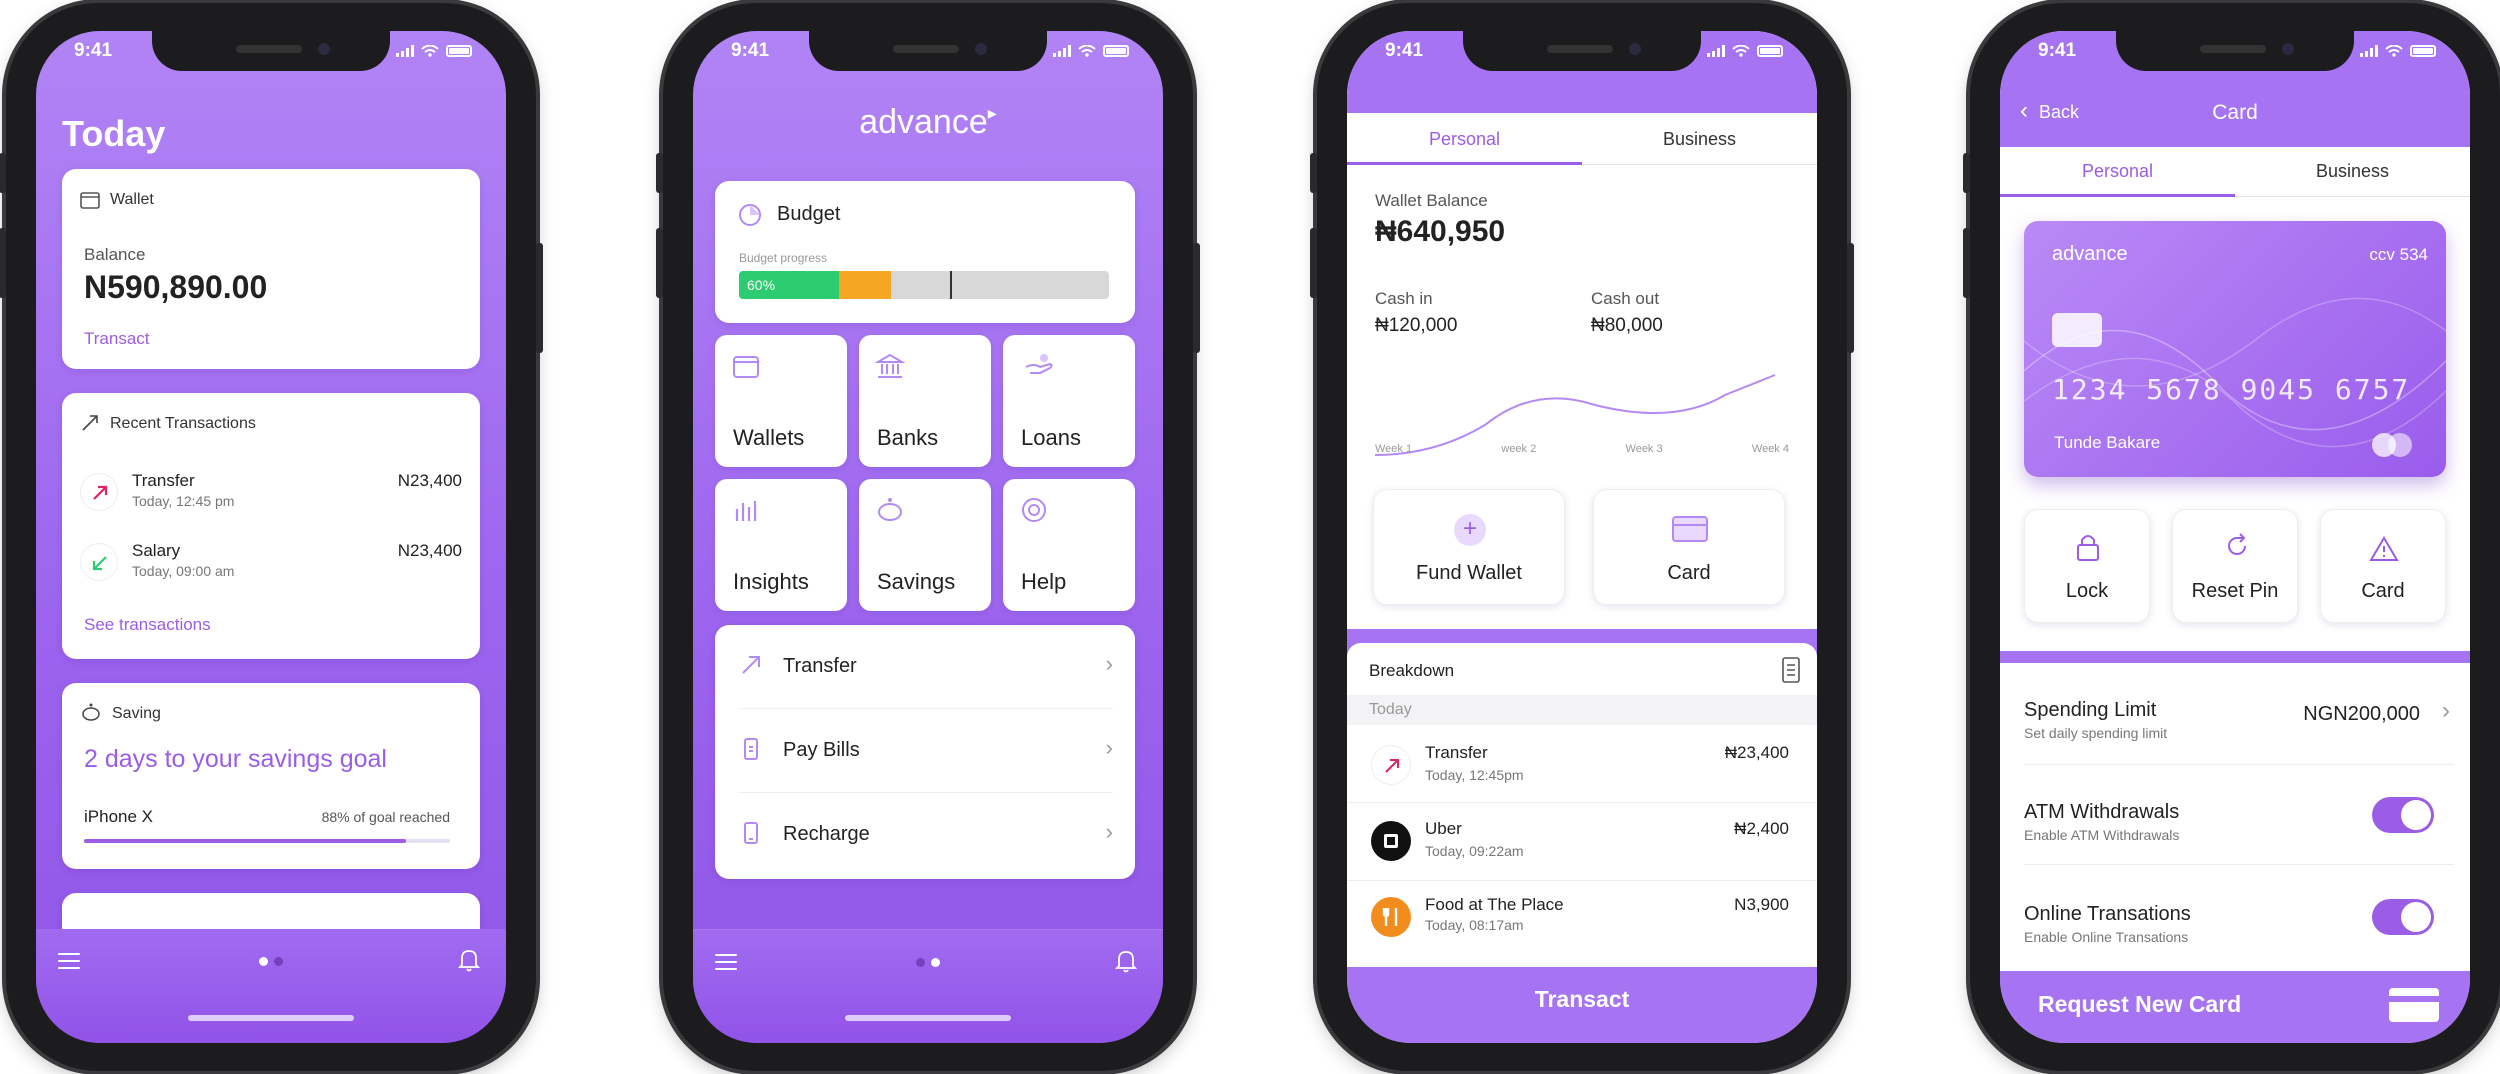 The height and width of the screenshot is (1074, 2500). I want to click on tile-wallets: Wallets, so click(781, 401).